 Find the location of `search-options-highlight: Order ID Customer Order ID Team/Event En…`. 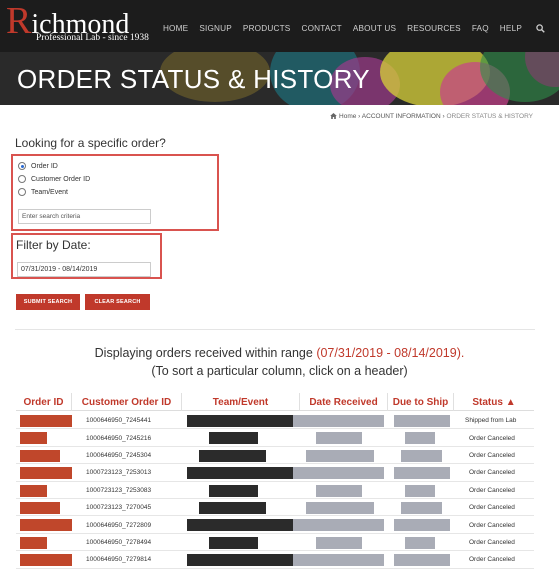

search-options-highlight: Order ID Customer Order ID Team/Event En… is located at coordinates (115, 192).